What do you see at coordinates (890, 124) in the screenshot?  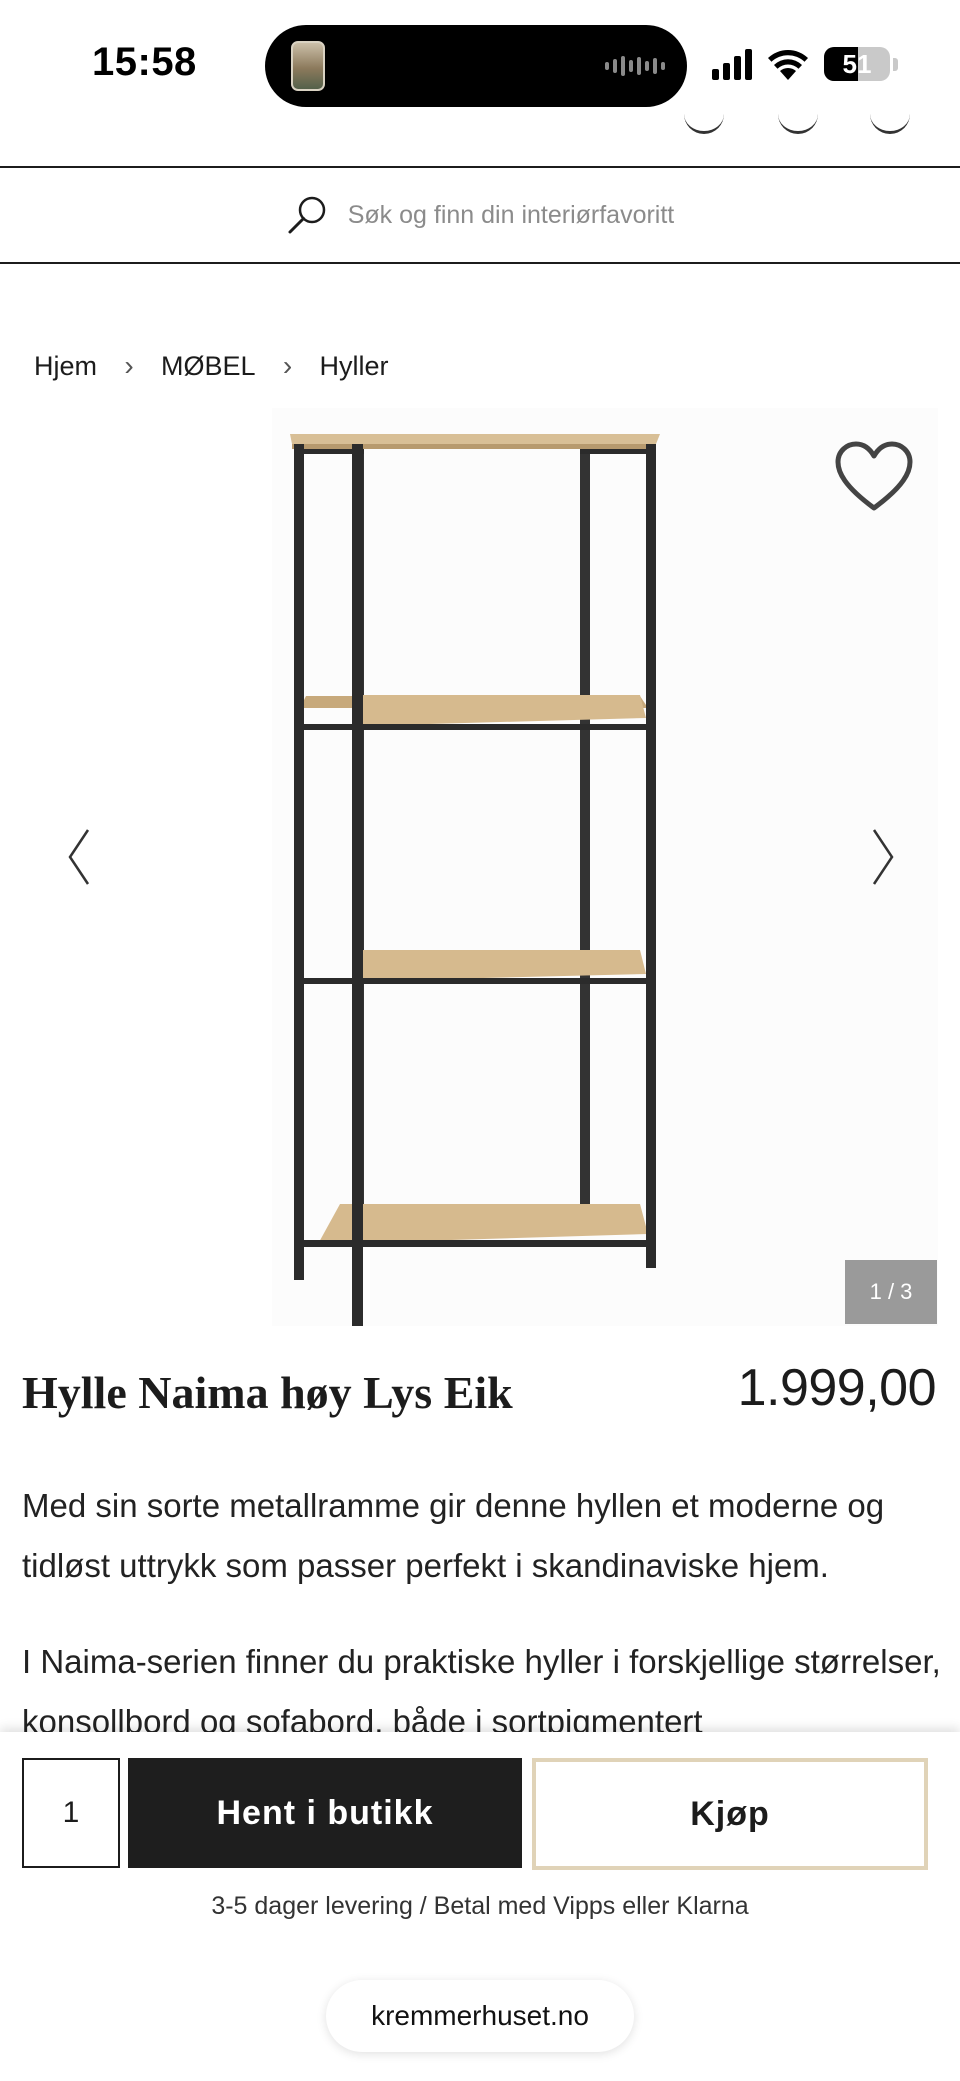 I see `cart-icon` at bounding box center [890, 124].